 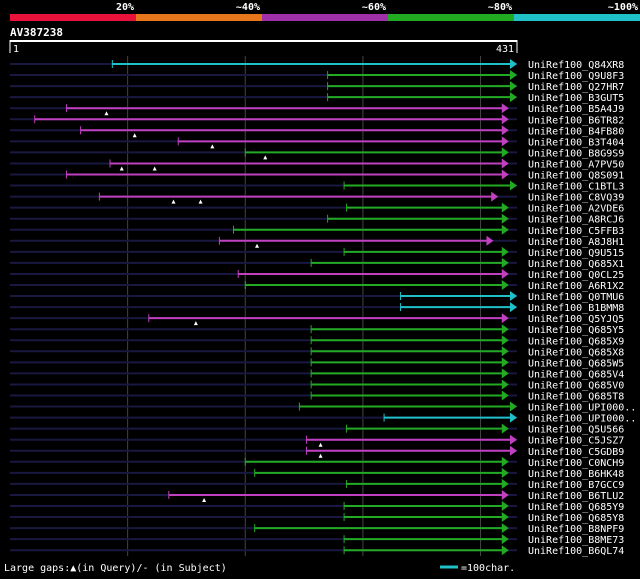 What do you see at coordinates (576, 308) in the screenshot?
I see `hit-label: UniRef100_B1BMM8` at bounding box center [576, 308].